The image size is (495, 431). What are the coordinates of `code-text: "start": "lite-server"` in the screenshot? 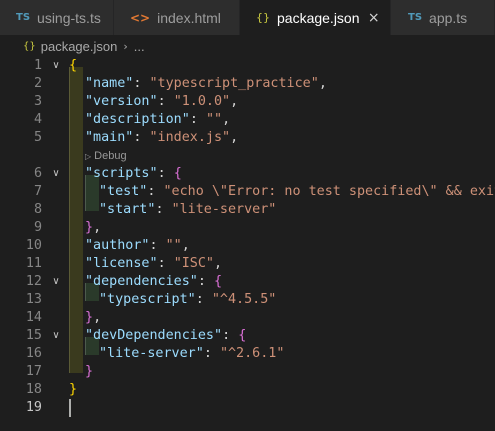 It's located at (187, 210).